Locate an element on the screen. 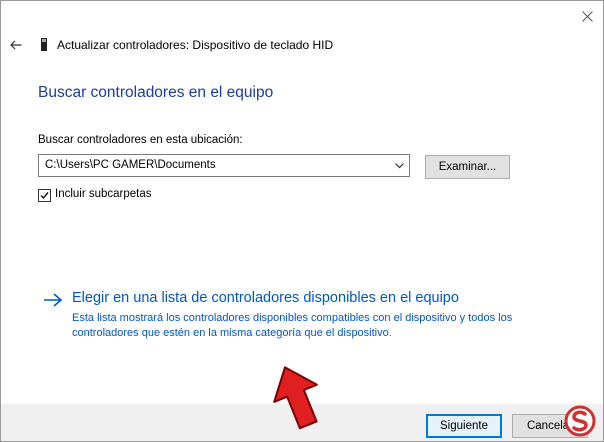 This screenshot has height=442, width=604. path-value: C:\Users\PC GAMER\Documents is located at coordinates (130, 165).